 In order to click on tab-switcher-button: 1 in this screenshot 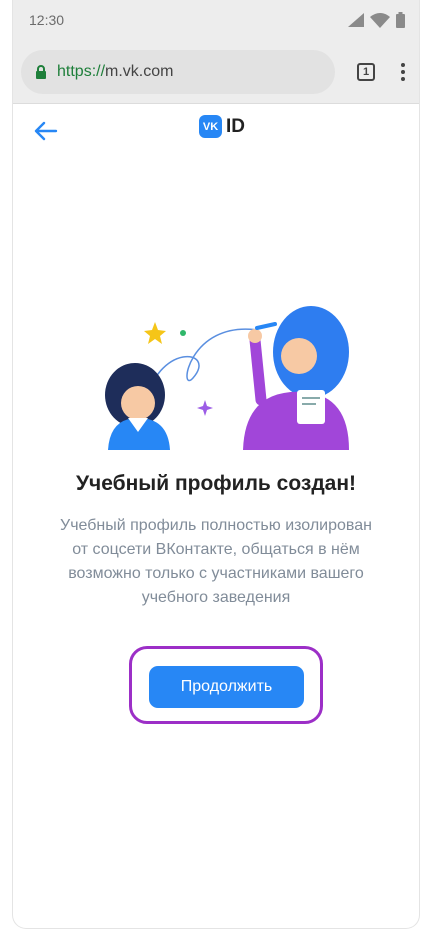, I will do `click(366, 71)`.